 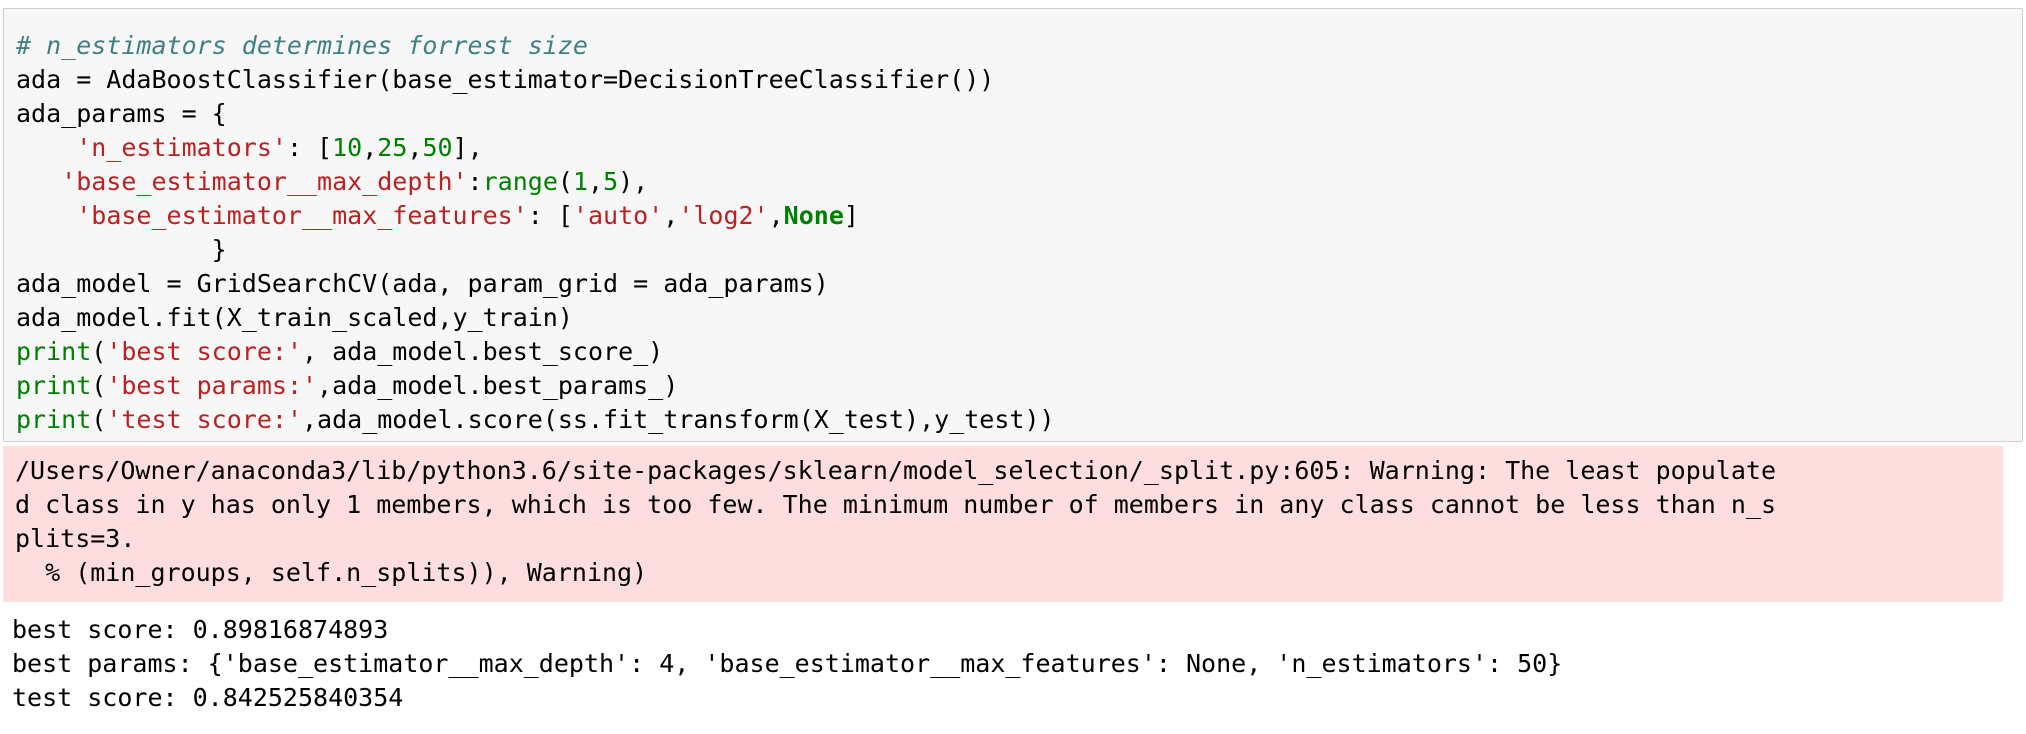 What do you see at coordinates (633, 181) in the screenshot?
I see `code-text: ),` at bounding box center [633, 181].